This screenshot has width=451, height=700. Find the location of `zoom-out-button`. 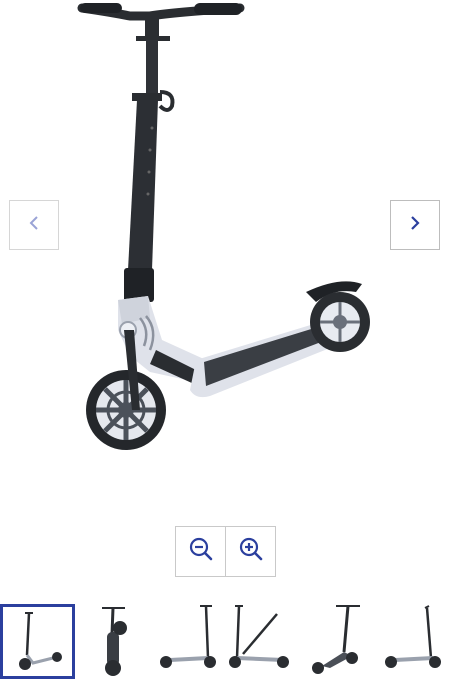

zoom-out-button is located at coordinates (200, 551).